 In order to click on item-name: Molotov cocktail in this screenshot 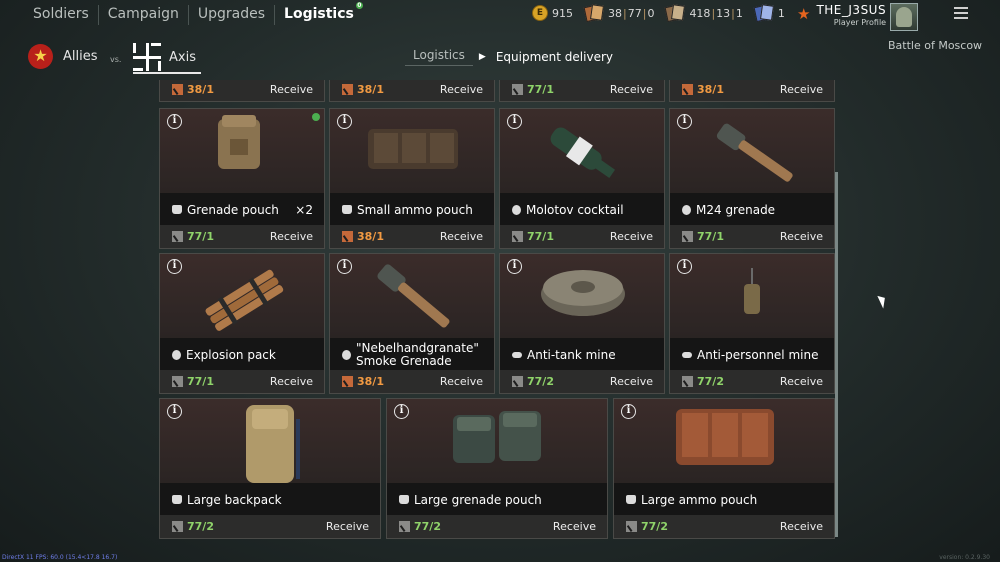, I will do `click(575, 209)`.